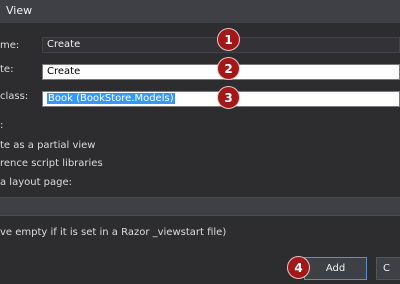 This screenshot has height=284, width=400. Describe the element at coordinates (200, 11) in the screenshot. I see `dialog-title-bar: View` at that location.